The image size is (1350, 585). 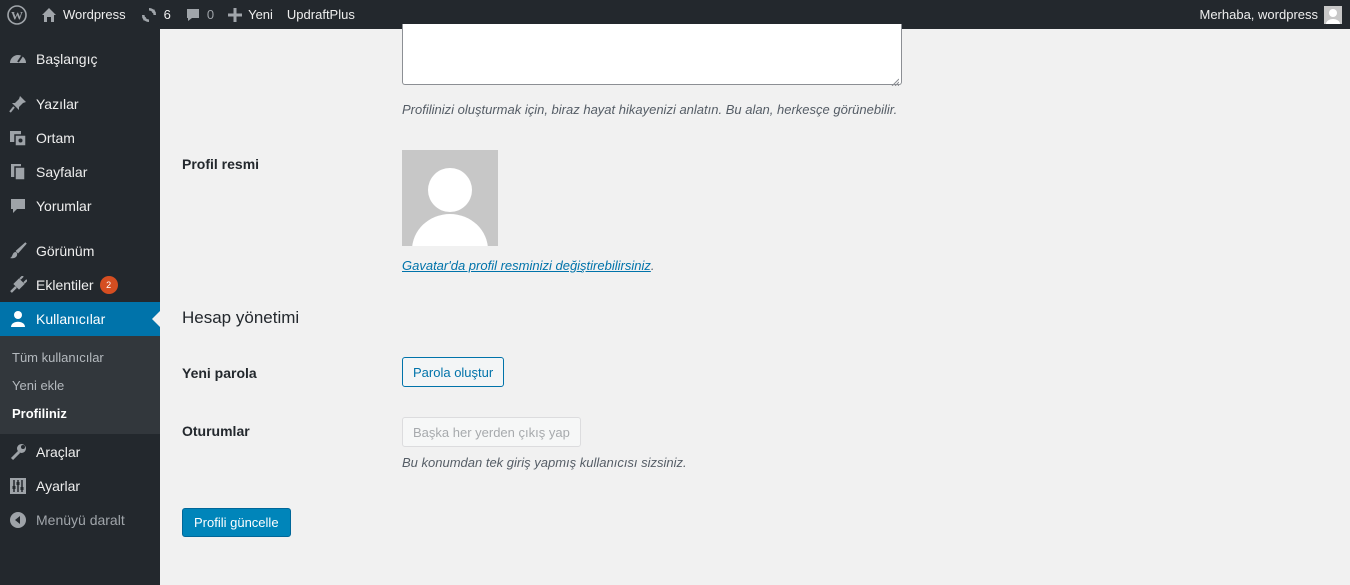 I want to click on resize-handle-icon, so click(x=895, y=80).